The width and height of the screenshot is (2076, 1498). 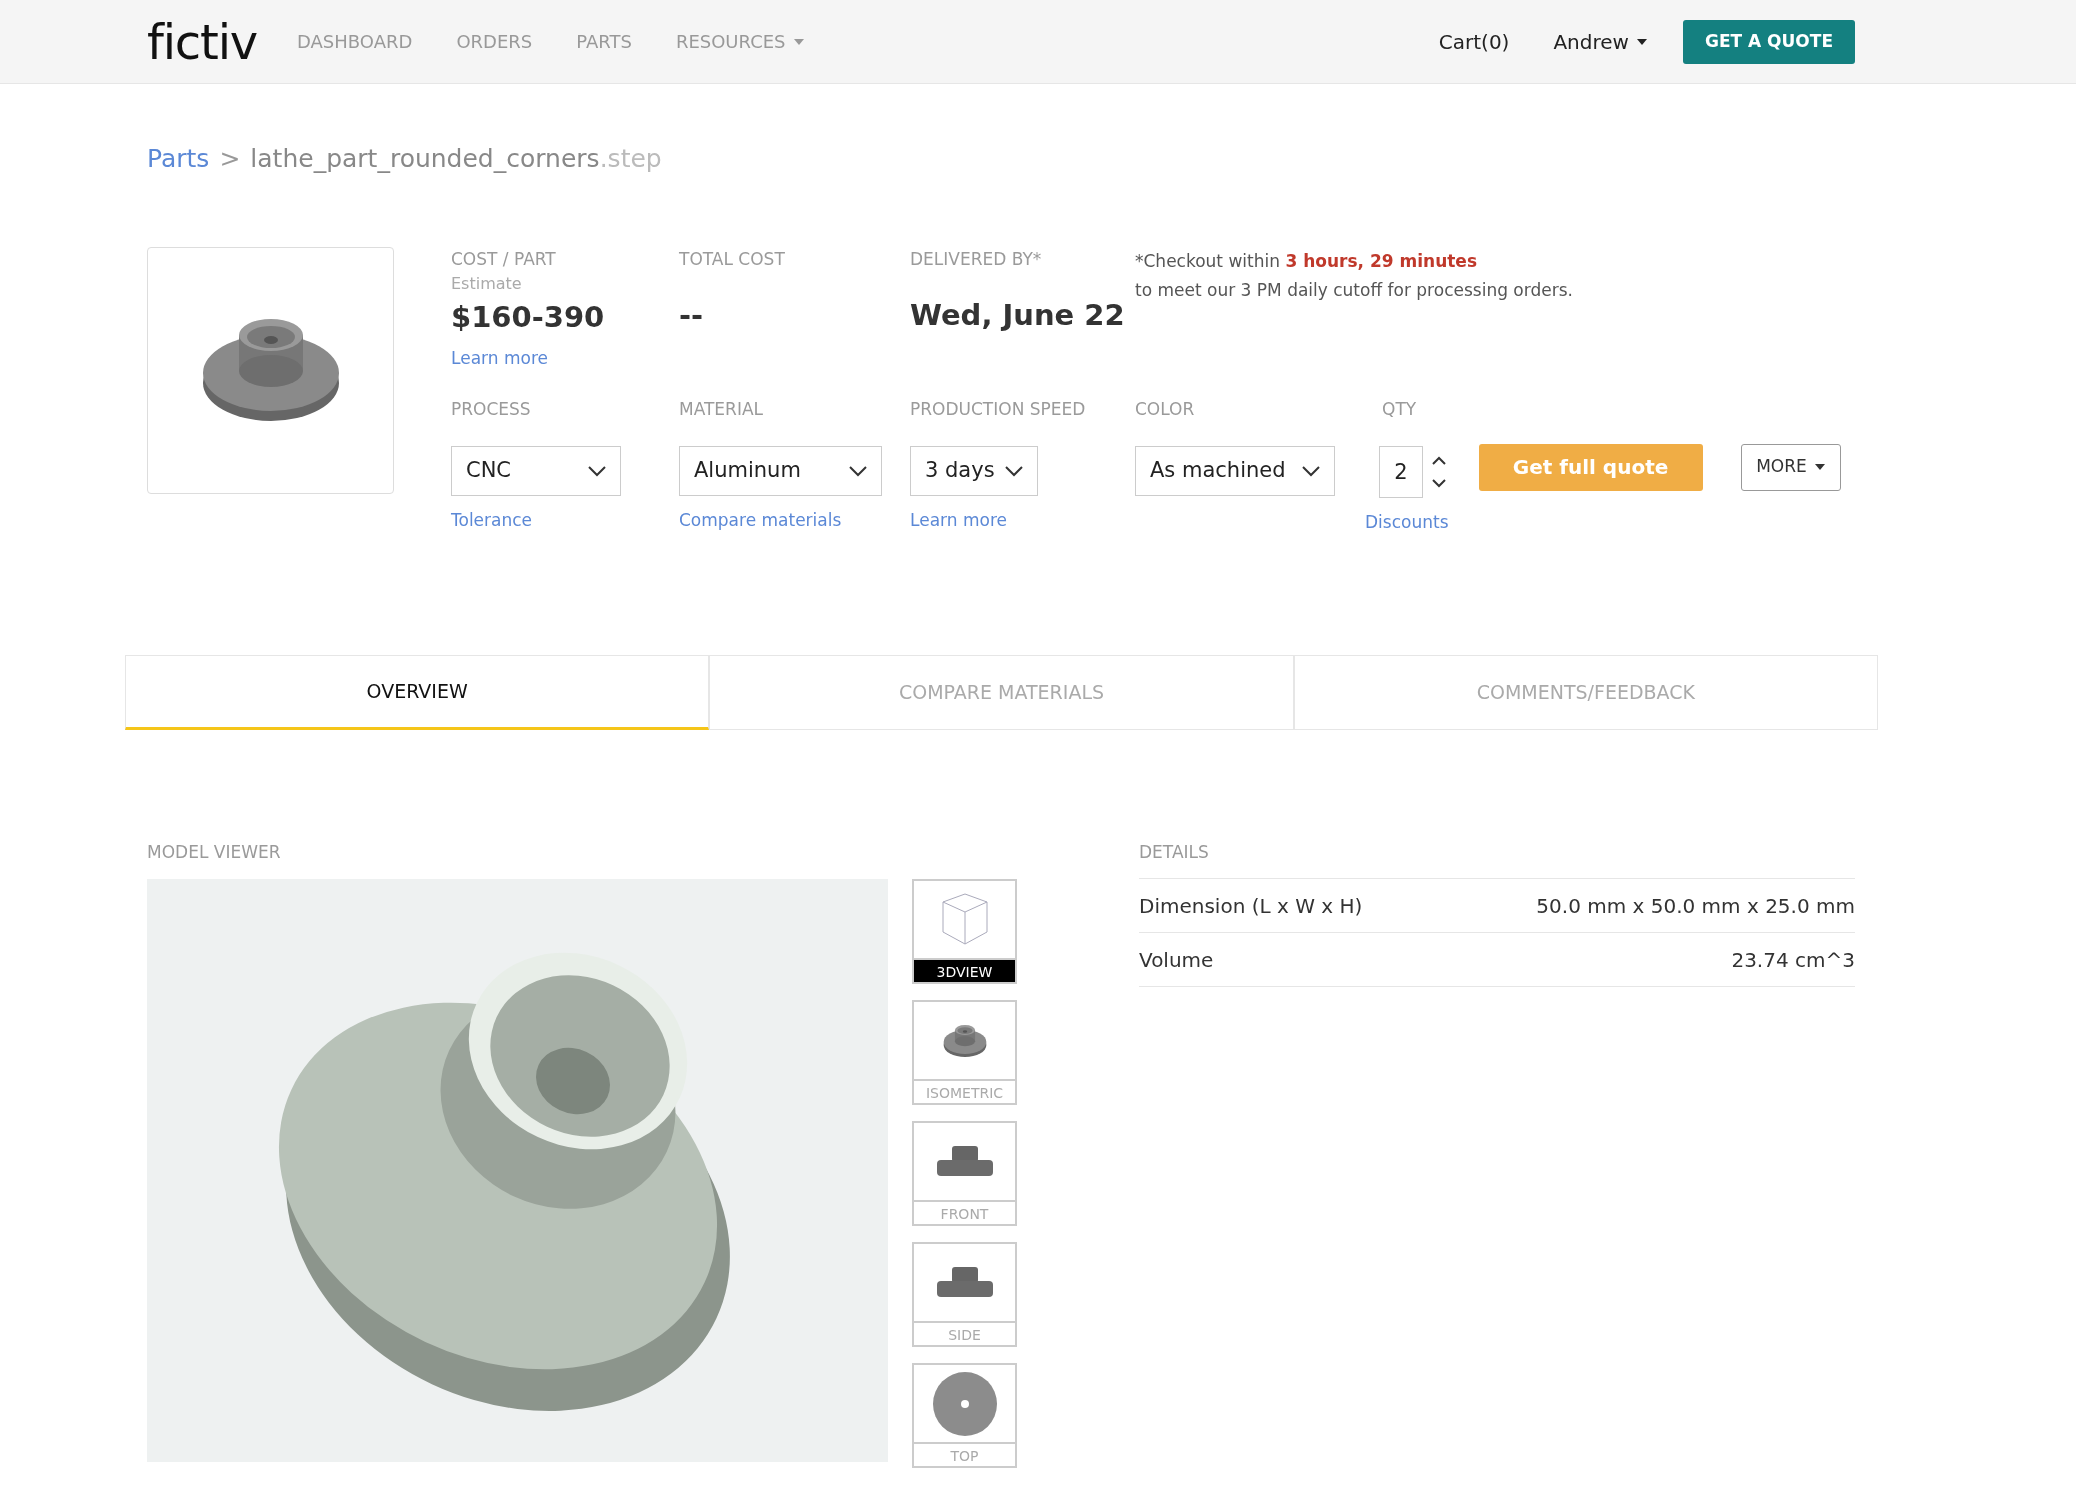 What do you see at coordinates (1018, 315) in the screenshot?
I see `delivery-date: Wed, June 22` at bounding box center [1018, 315].